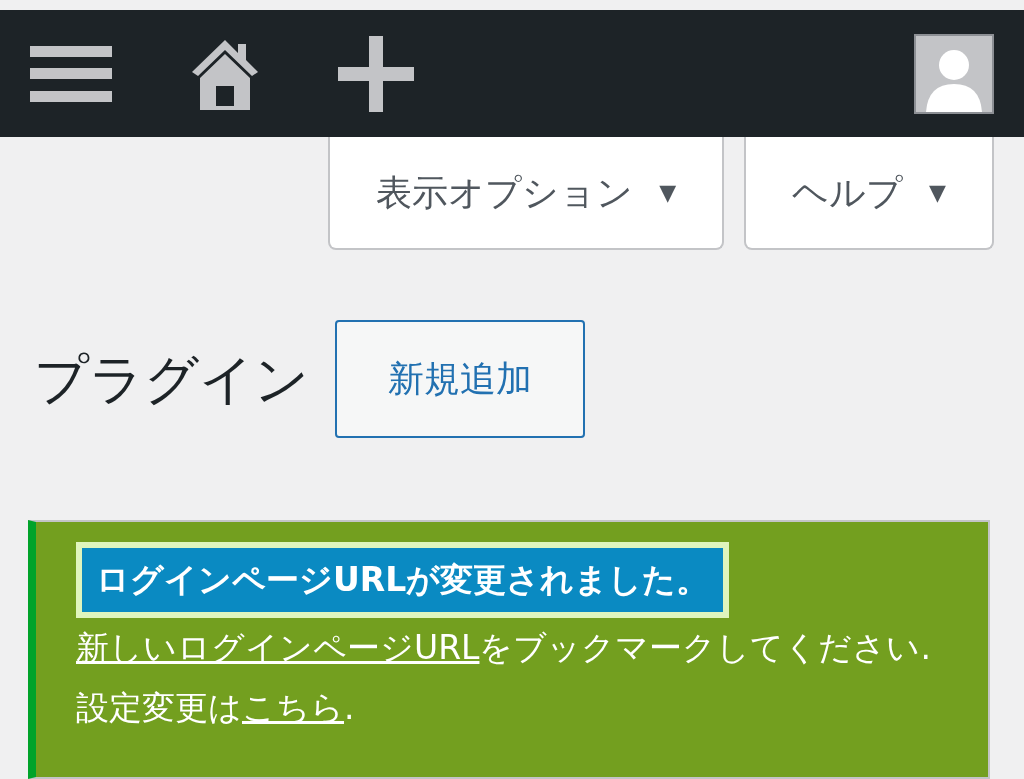  Describe the element at coordinates (954, 73) in the screenshot. I see `avatar-icon` at that location.